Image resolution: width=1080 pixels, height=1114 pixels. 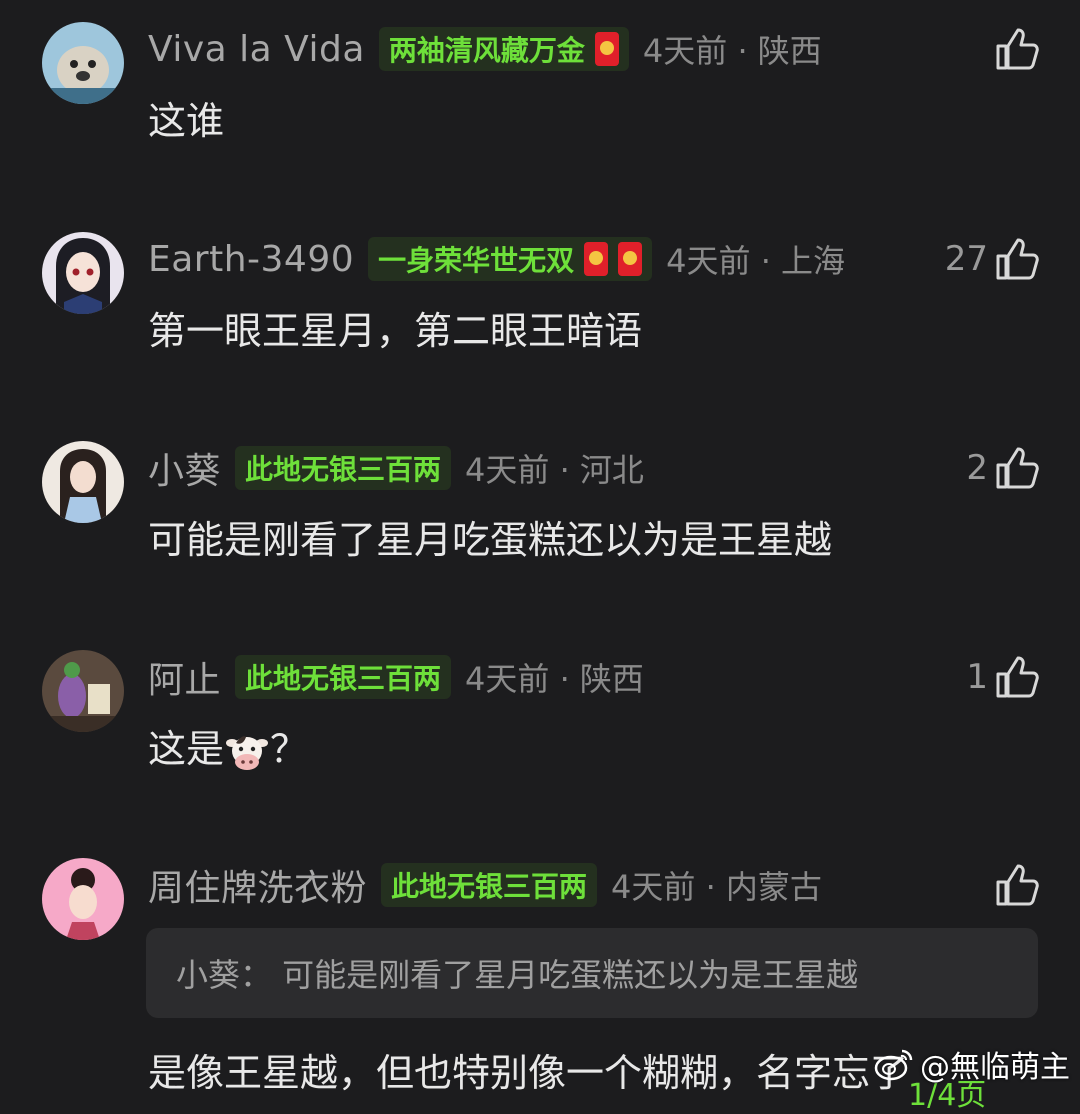 What do you see at coordinates (528, 1073) in the screenshot?
I see `comment-text: 是像王星越，但也特别像一个糊糊，名字忘了` at bounding box center [528, 1073].